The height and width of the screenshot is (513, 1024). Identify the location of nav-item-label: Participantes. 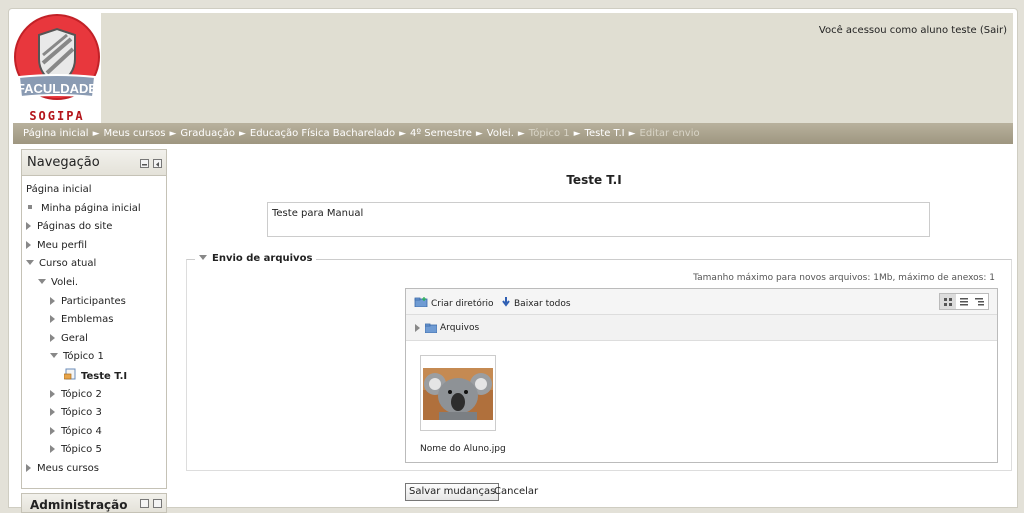
(93, 301).